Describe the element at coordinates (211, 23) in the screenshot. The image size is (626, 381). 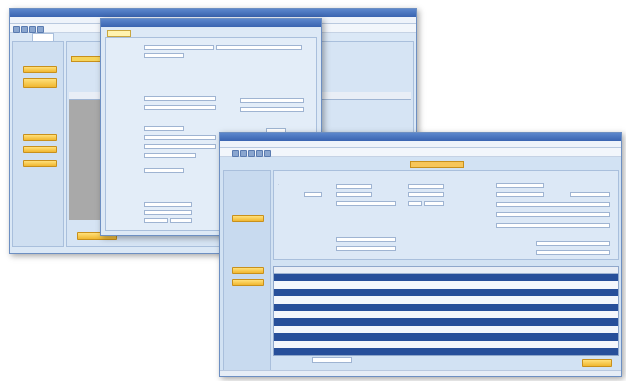
I see `dialog-titlebar` at that location.